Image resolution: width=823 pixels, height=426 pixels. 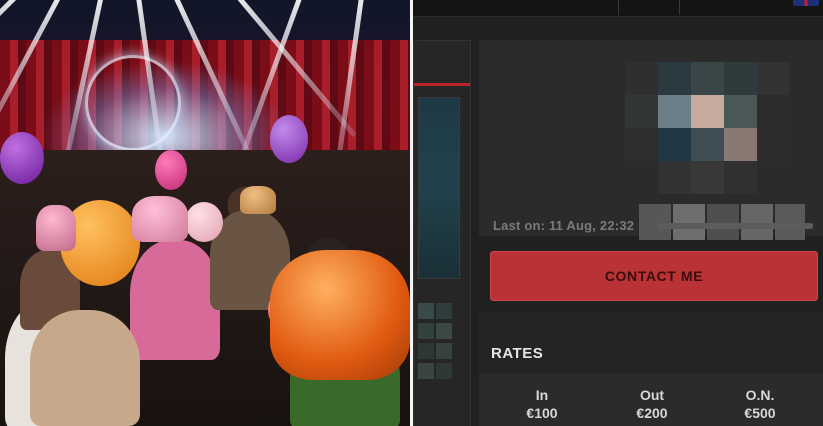 I want to click on name-pixelated, so click(x=722, y=222).